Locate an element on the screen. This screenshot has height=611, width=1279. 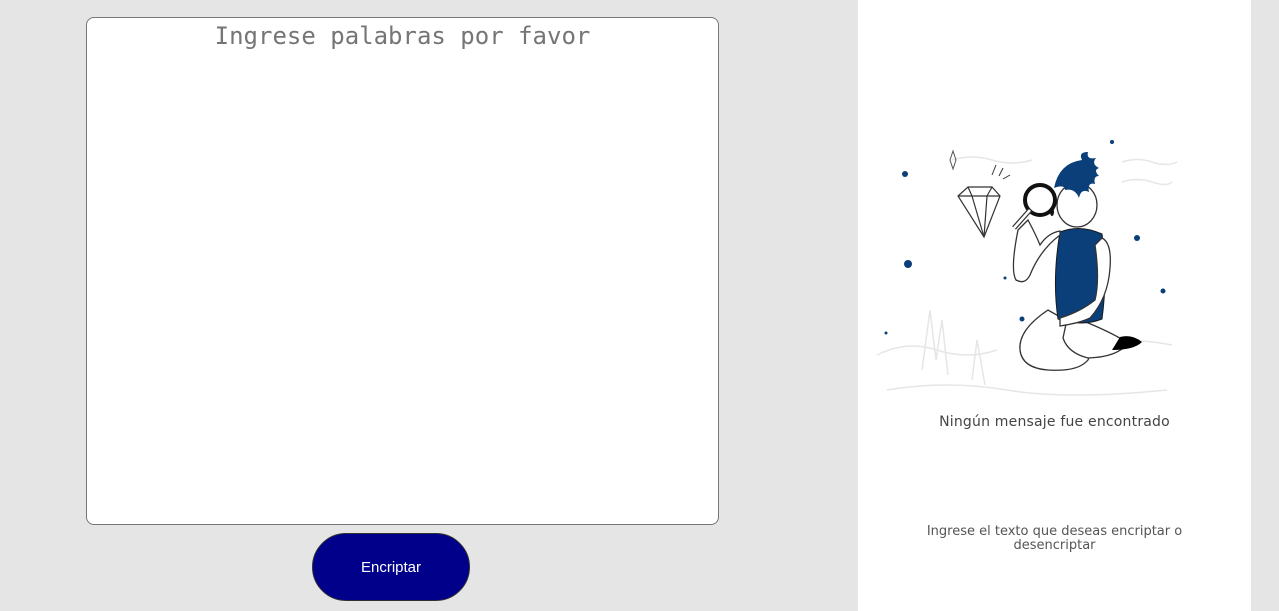
no-message-text: Ningún mensaje fue encontrado is located at coordinates (1054, 422).